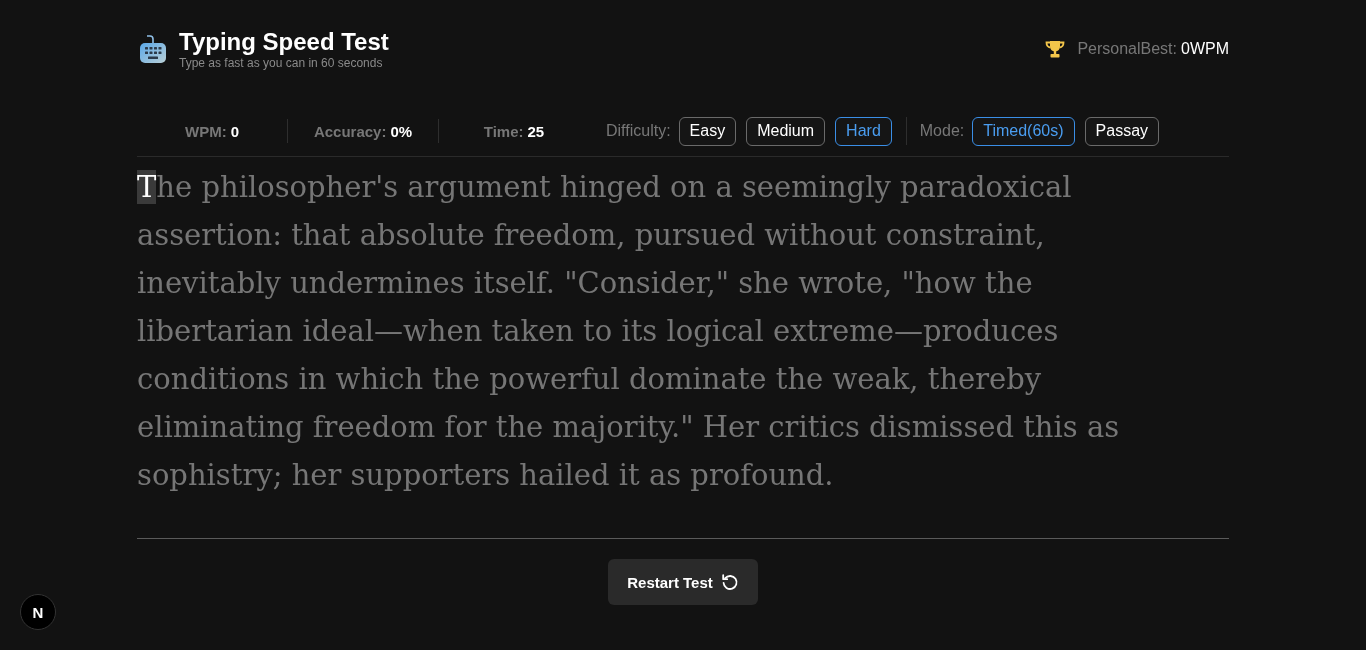 Image resolution: width=1366 pixels, height=650 pixels. Describe the element at coordinates (401, 131) in the screenshot. I see `stat-value: 0%` at that location.